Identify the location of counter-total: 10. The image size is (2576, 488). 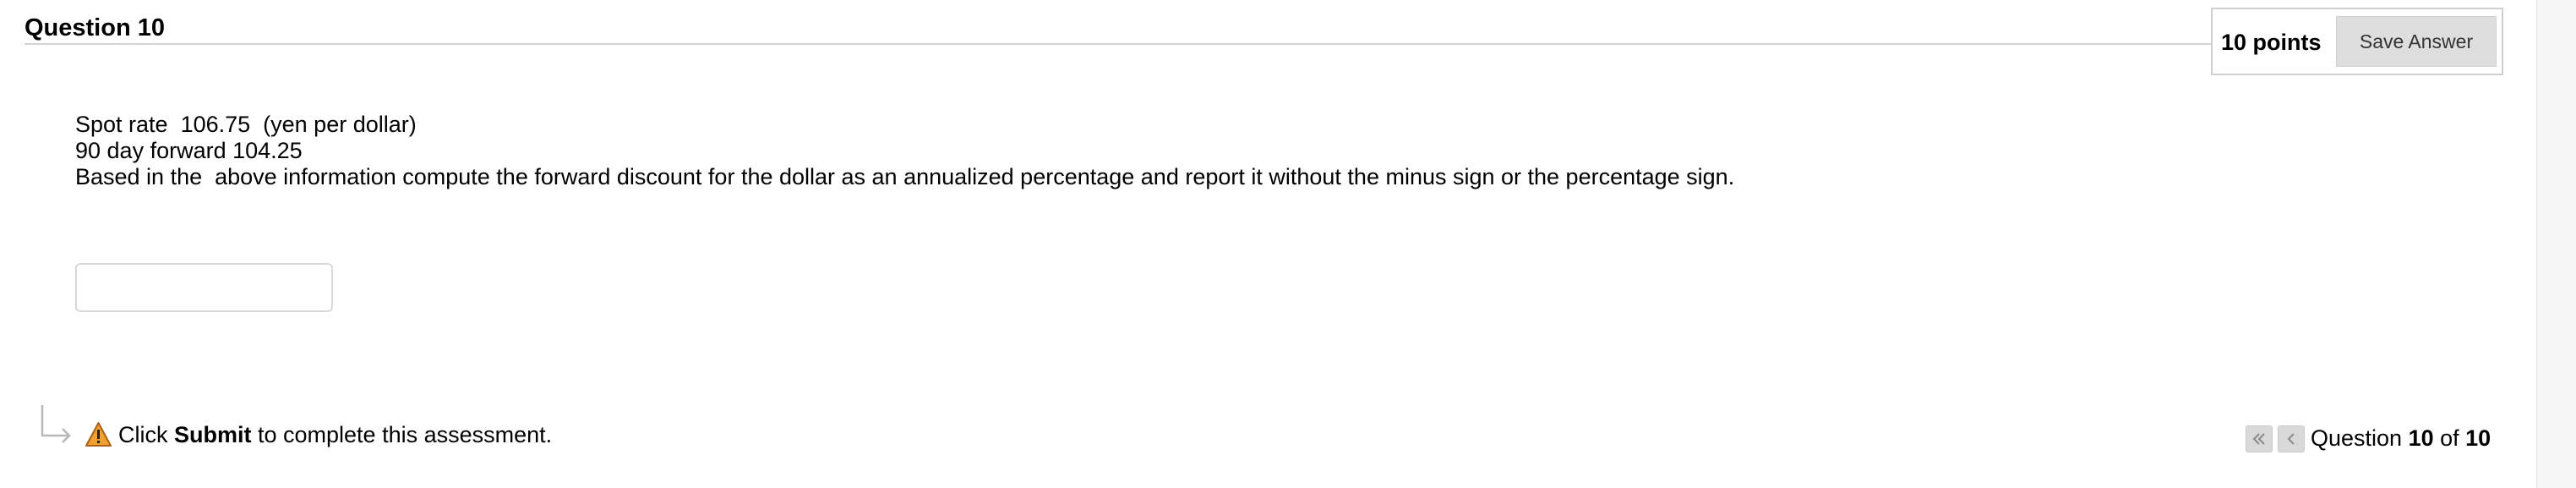
(2478, 438).